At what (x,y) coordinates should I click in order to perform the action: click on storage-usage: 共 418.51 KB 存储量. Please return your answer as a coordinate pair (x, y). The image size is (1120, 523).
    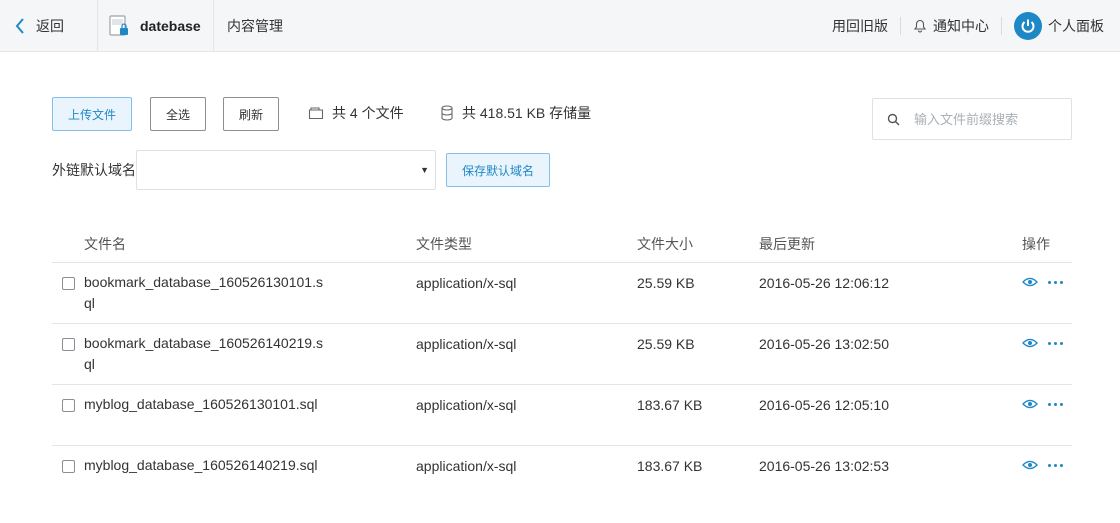
    Looking at the image, I should click on (515, 113).